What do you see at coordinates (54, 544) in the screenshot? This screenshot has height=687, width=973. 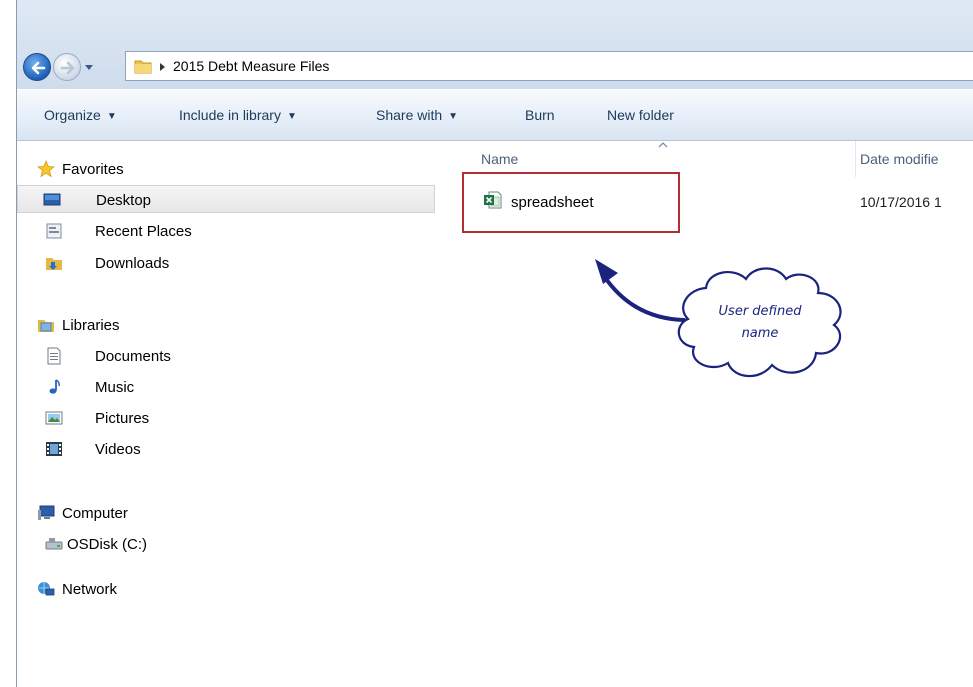 I see `drive-icon` at bounding box center [54, 544].